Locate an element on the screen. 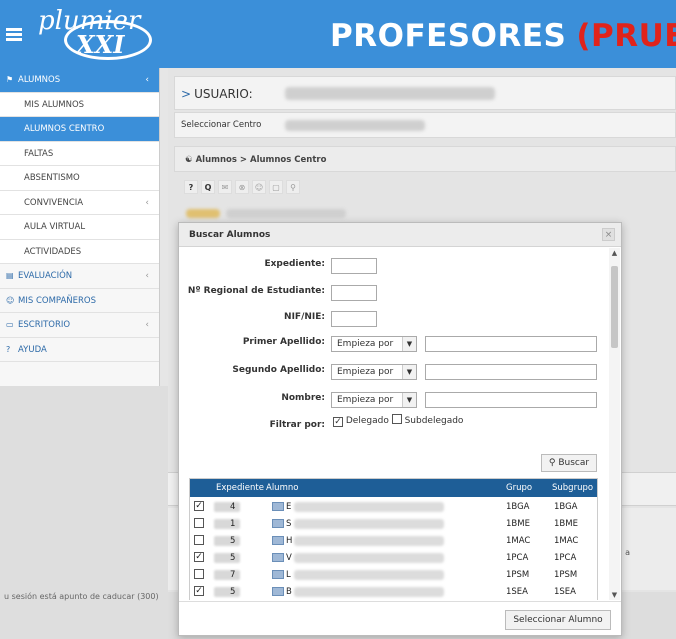 The width and height of the screenshot is (676, 639). sidebar-item-label: CONVIVENCIA is located at coordinates (54, 202).